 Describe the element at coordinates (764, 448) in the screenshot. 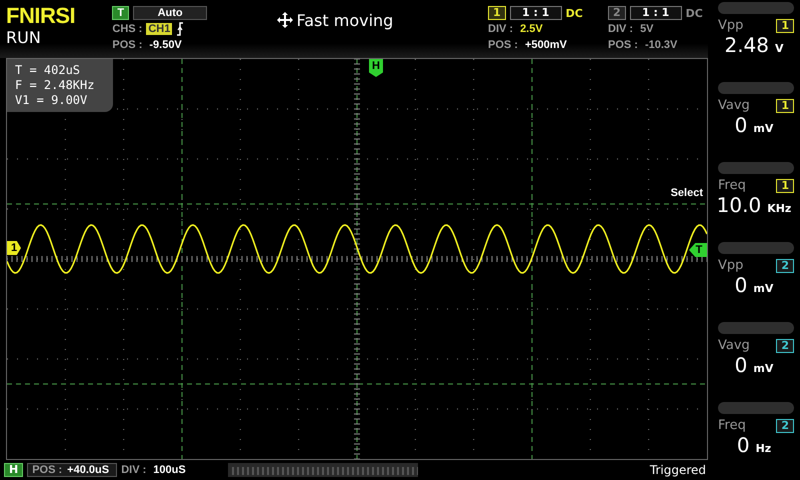

I see `measure-unit: Hz` at that location.